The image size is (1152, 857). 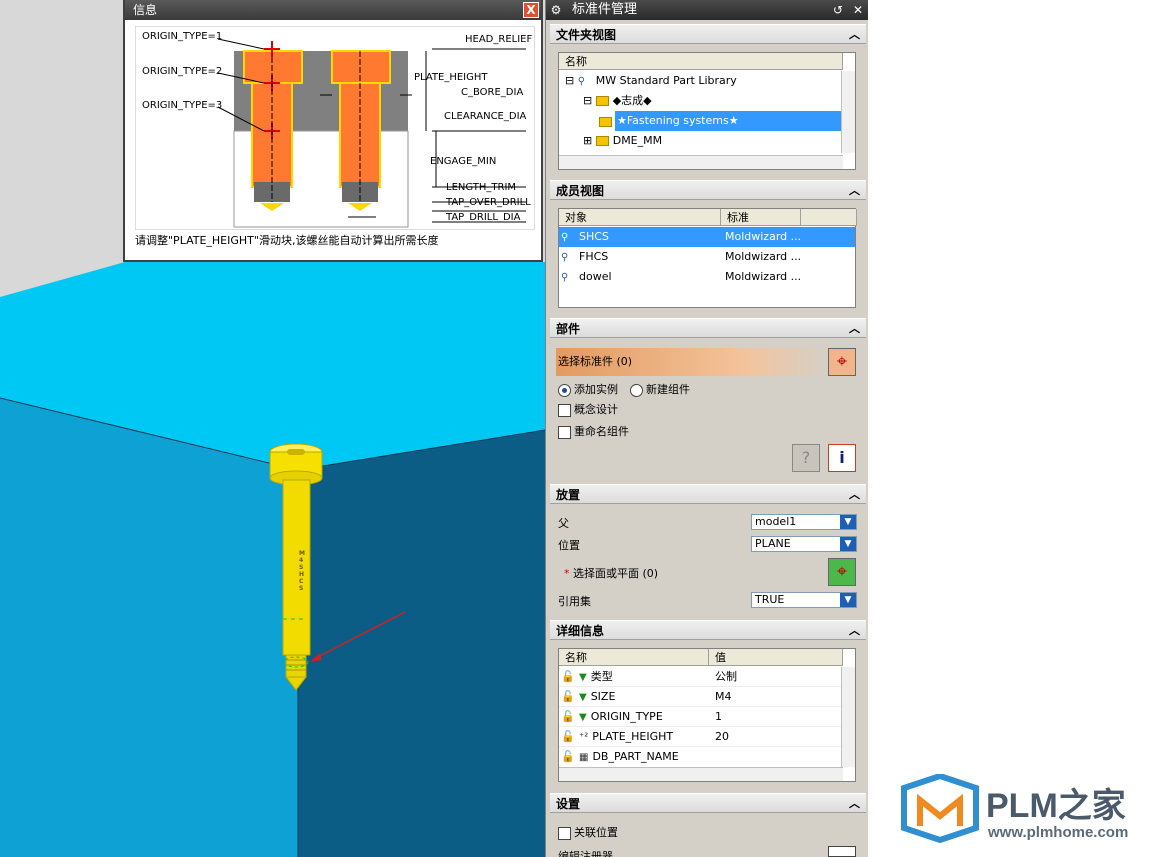 I want to click on dropdown-value: TRUE, so click(x=770, y=599).